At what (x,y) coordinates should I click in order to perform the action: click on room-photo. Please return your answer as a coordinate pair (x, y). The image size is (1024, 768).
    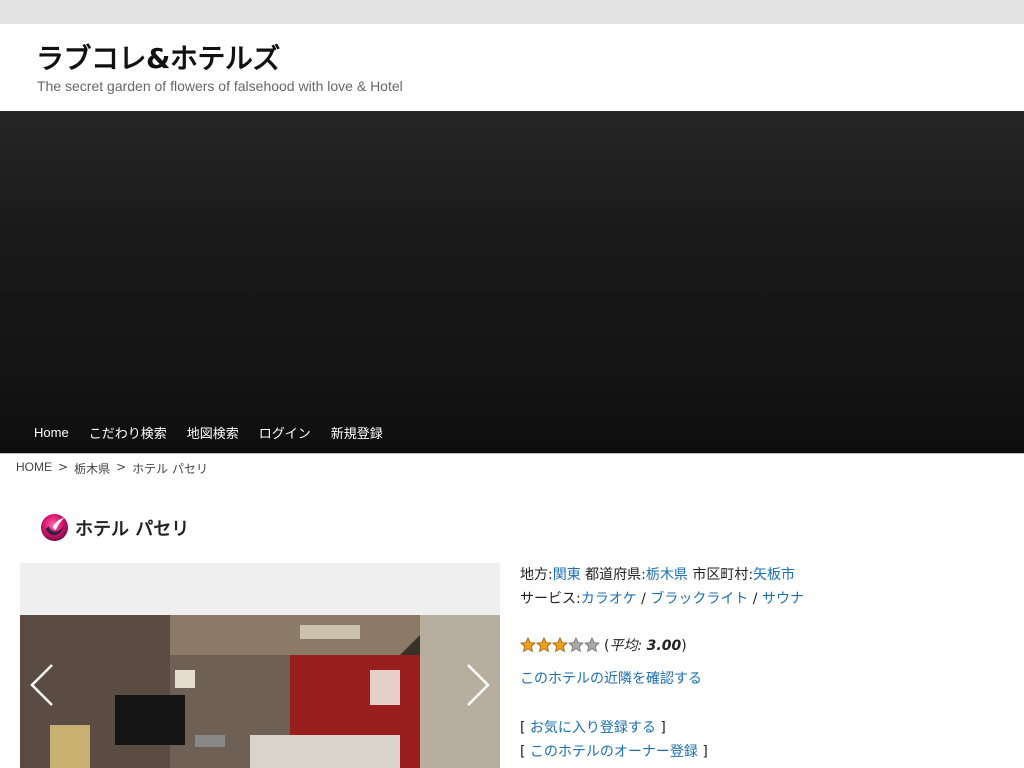
    Looking at the image, I should click on (260, 691).